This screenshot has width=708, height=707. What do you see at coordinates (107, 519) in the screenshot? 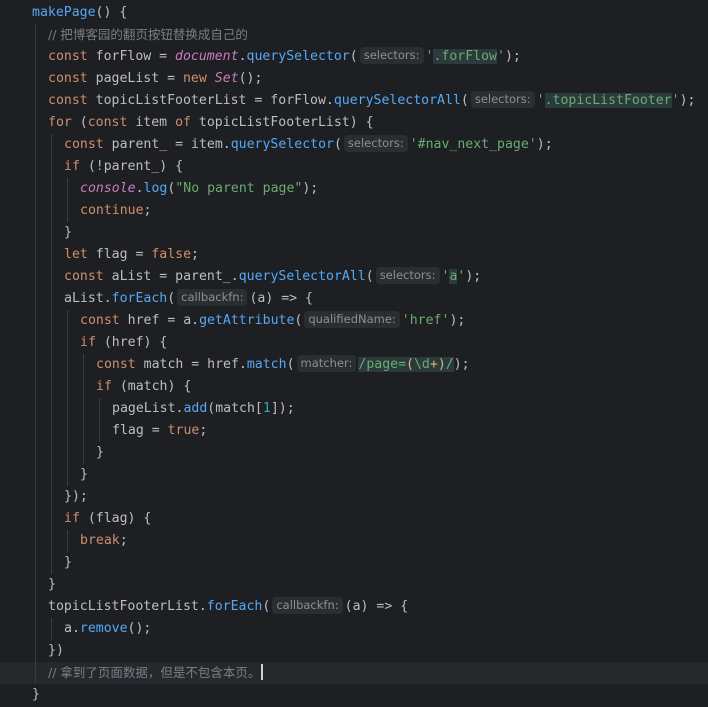
I see `code-text: if (flag) {` at bounding box center [107, 519].